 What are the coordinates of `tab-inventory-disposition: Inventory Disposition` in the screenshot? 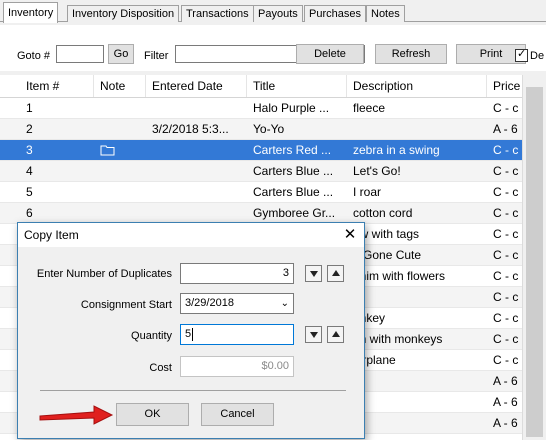 It's located at (123, 13).